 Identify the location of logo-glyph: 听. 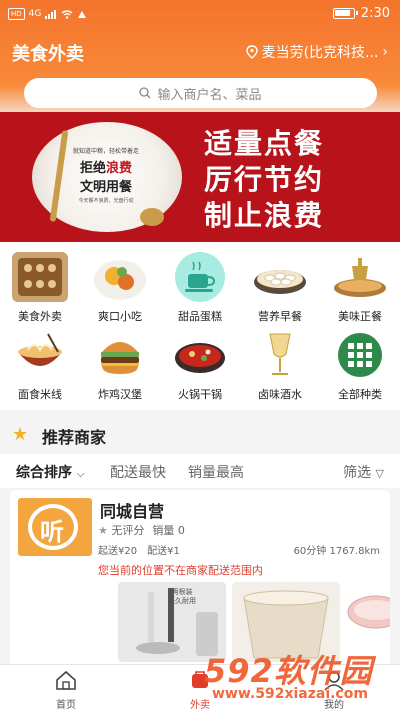
(52, 532).